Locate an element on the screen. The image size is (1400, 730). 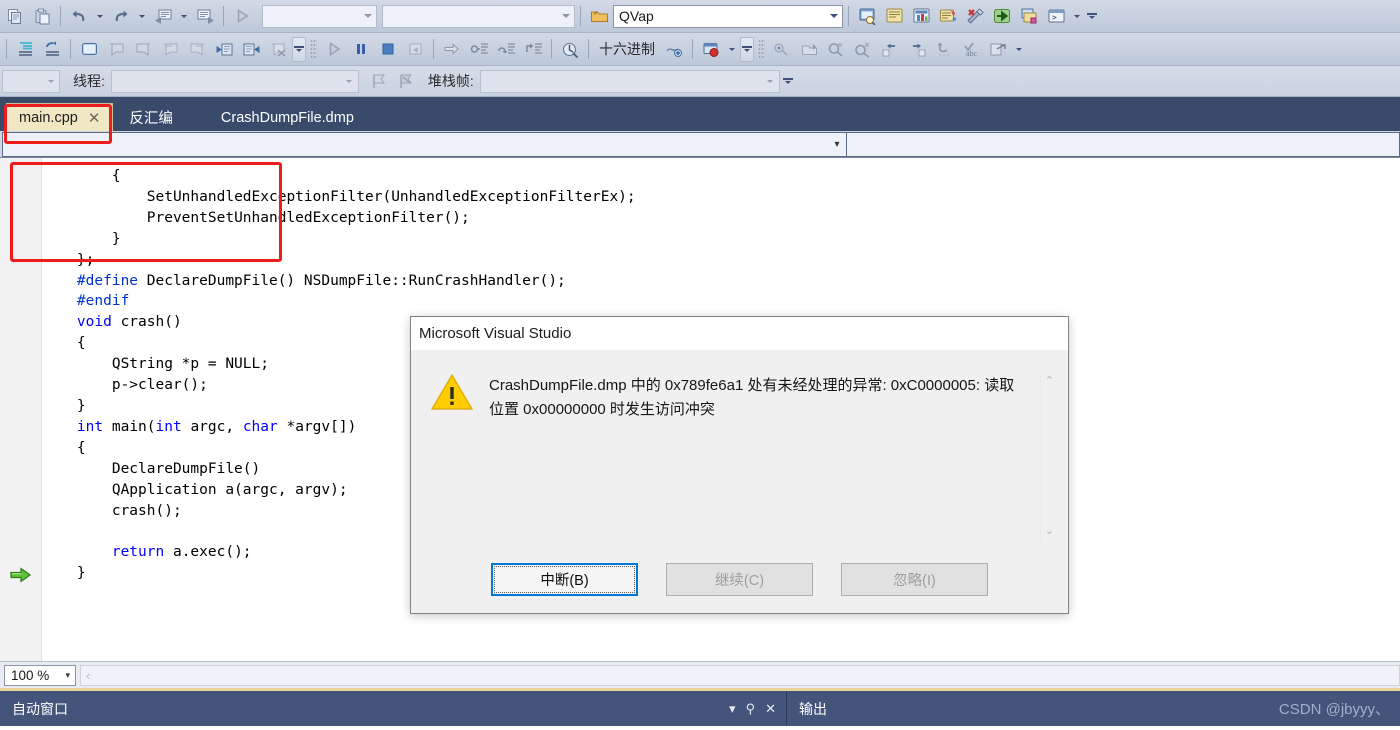
code-token: { is located at coordinates (116, 176).